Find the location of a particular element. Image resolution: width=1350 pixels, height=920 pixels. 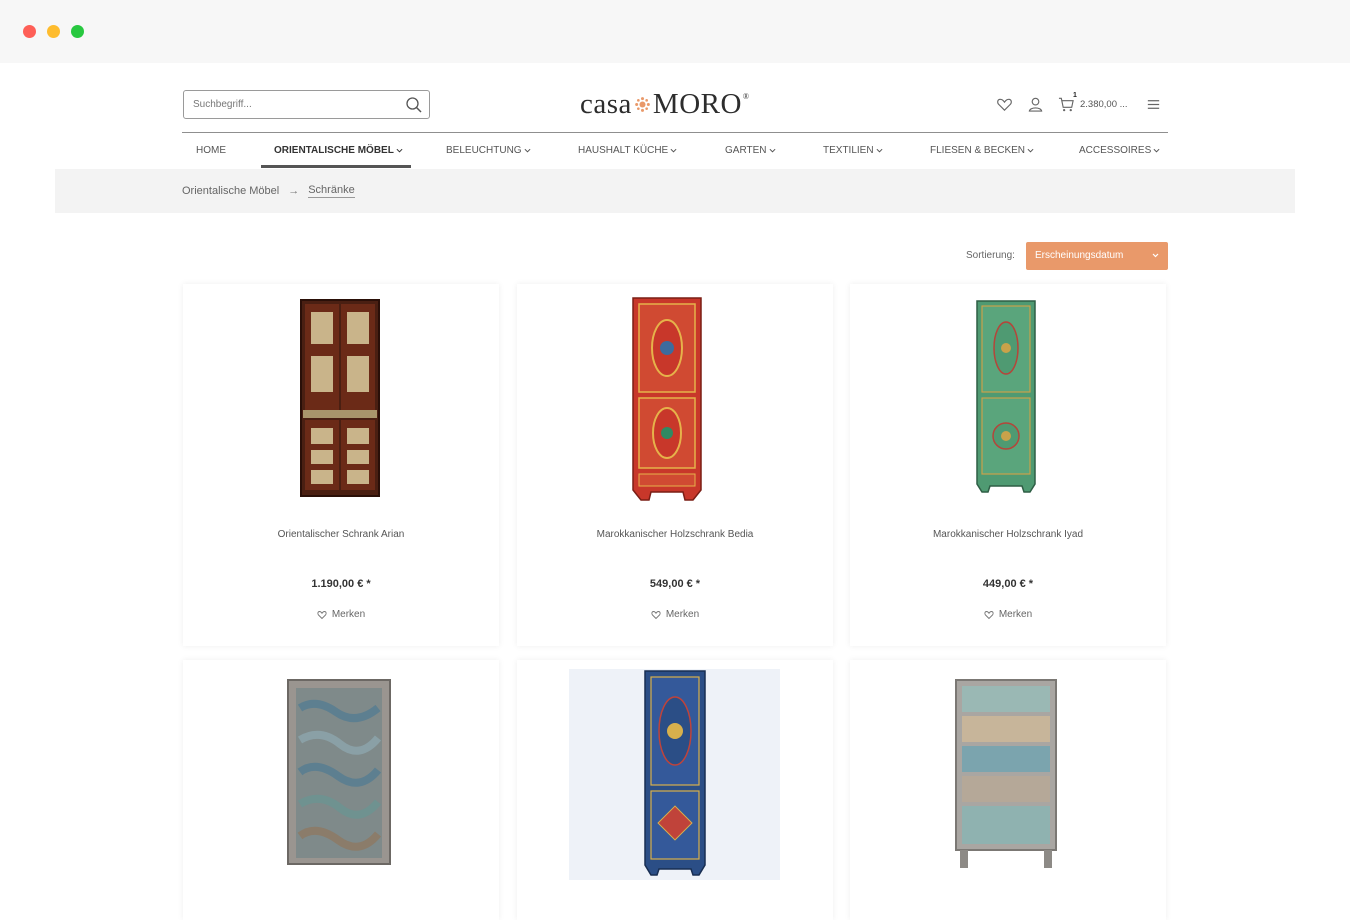

product-title: Orientalischer Schrank Arian is located at coordinates (341, 534).